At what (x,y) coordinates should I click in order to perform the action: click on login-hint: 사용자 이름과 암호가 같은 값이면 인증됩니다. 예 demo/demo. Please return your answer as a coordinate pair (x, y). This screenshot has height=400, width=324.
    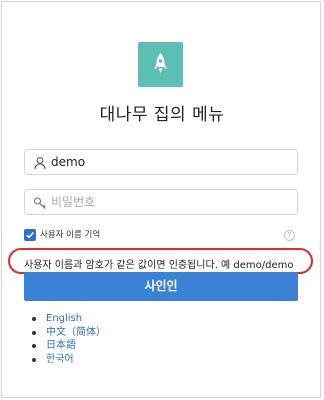
    Looking at the image, I should click on (159, 265).